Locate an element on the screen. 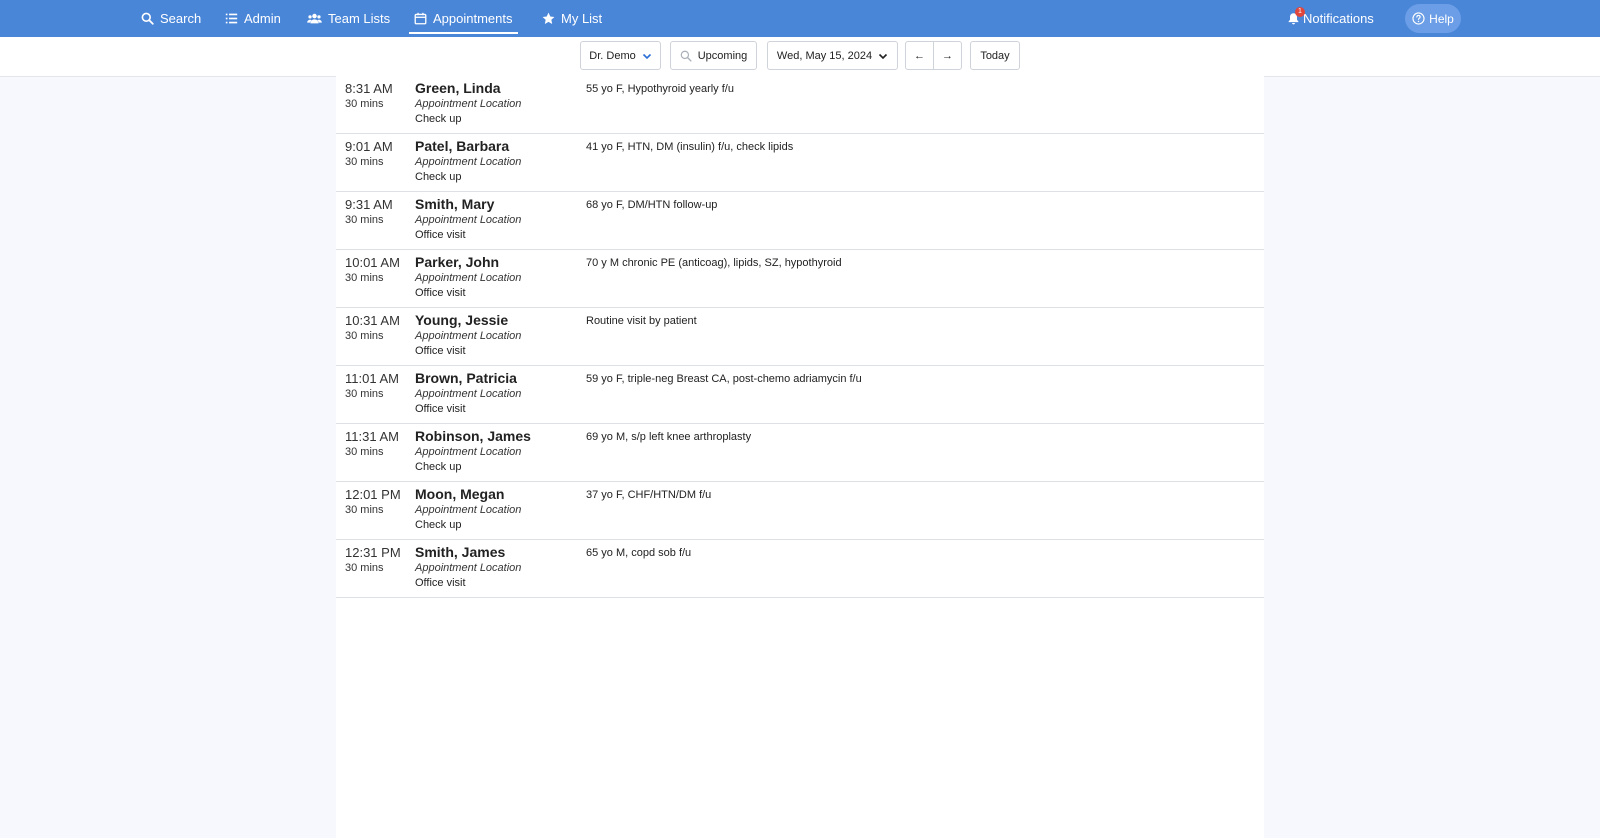 The width and height of the screenshot is (1600, 838). provider-select-value: Dr. Demo is located at coordinates (612, 55).